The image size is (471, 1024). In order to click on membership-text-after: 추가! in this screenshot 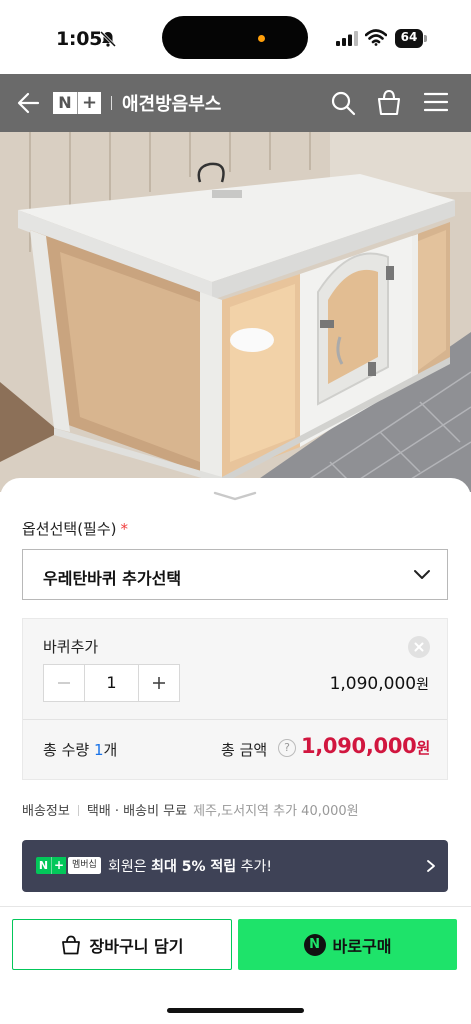, I will do `click(254, 867)`.